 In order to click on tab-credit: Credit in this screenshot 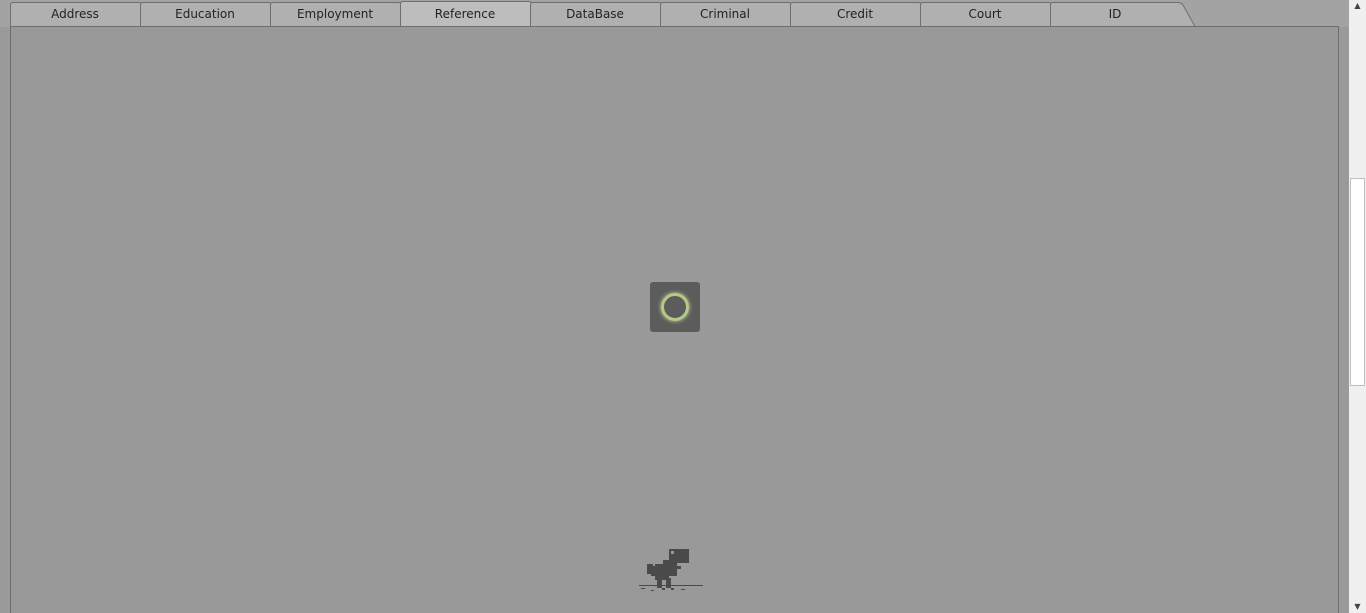, I will do `click(863, 14)`.